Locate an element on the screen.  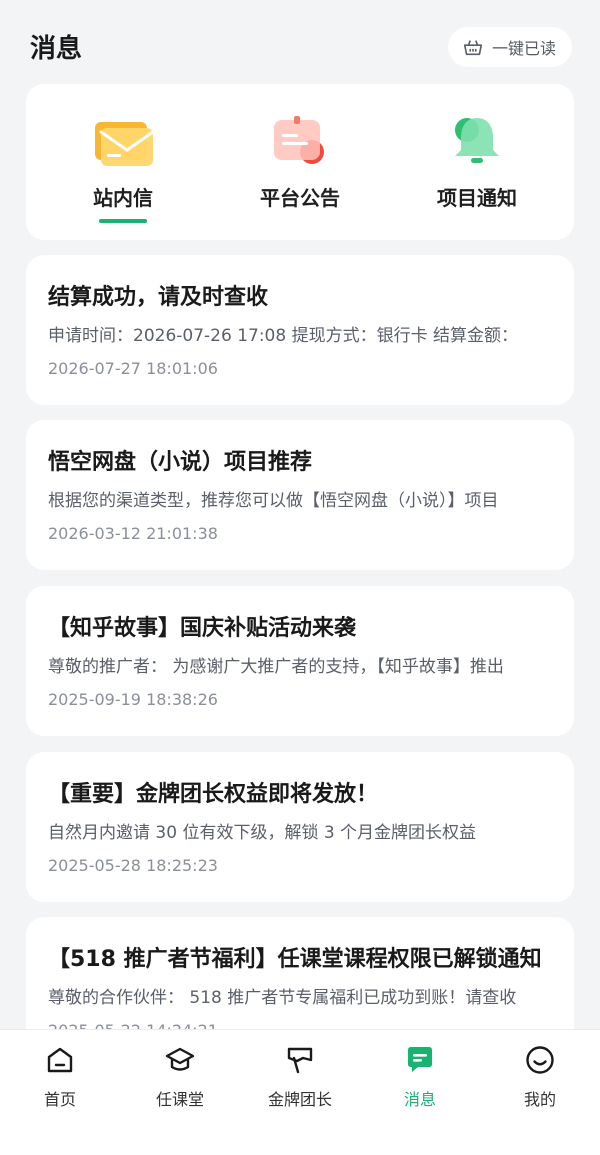
home-icon is located at coordinates (60, 1060).